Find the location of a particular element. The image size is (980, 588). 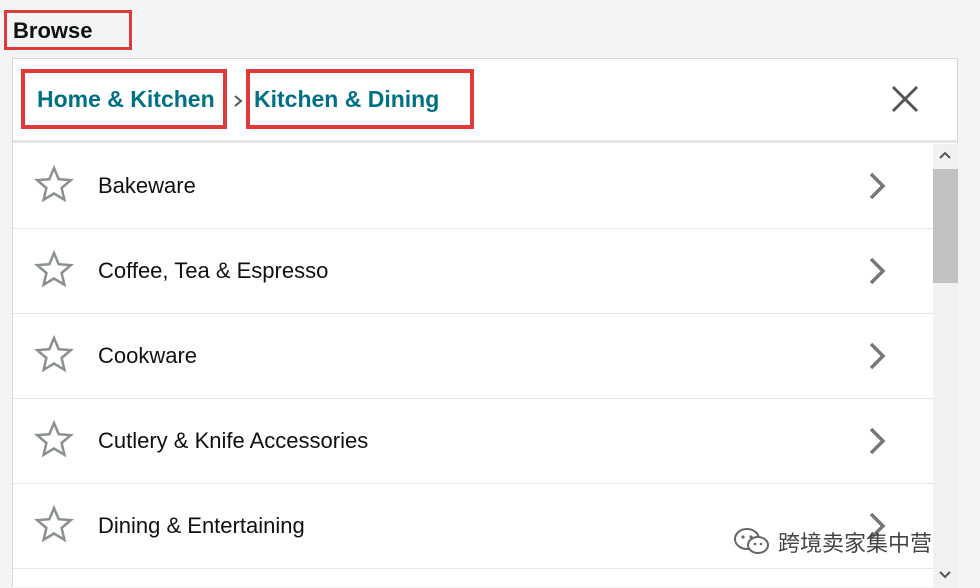

list-item-label: Coffee, Tea & Espresso is located at coordinates (213, 270).